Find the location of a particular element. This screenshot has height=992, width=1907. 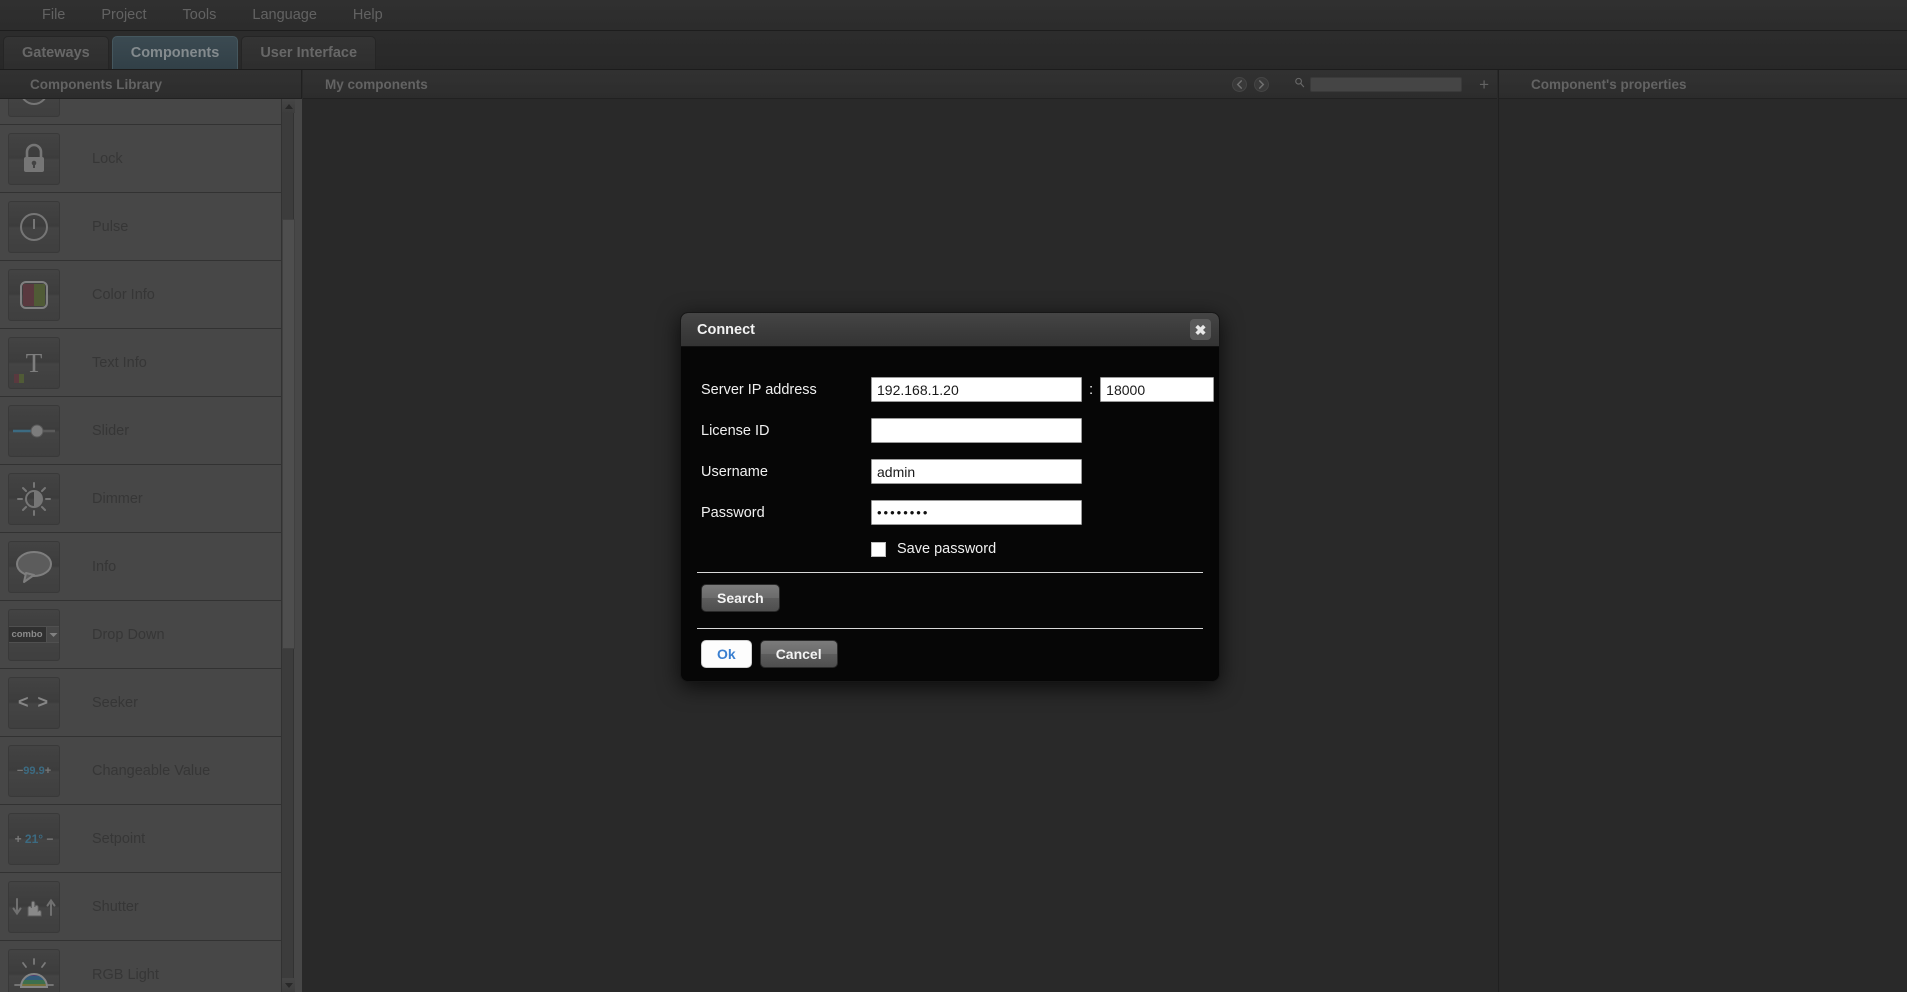

dialog-titlebar: Connect ✖ is located at coordinates (950, 330).